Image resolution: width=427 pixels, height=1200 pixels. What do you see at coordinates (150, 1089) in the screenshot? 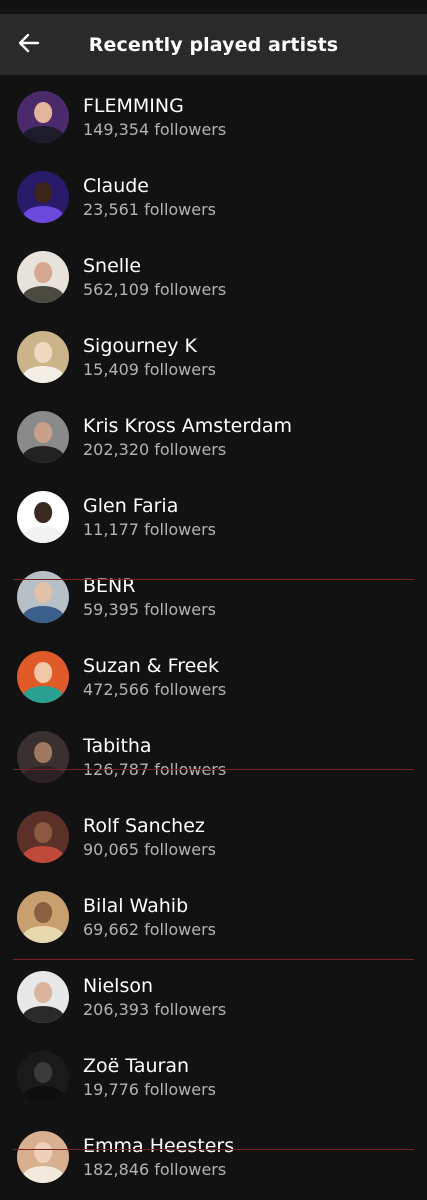
I see `artist-followers: 19,776 followers` at bounding box center [150, 1089].